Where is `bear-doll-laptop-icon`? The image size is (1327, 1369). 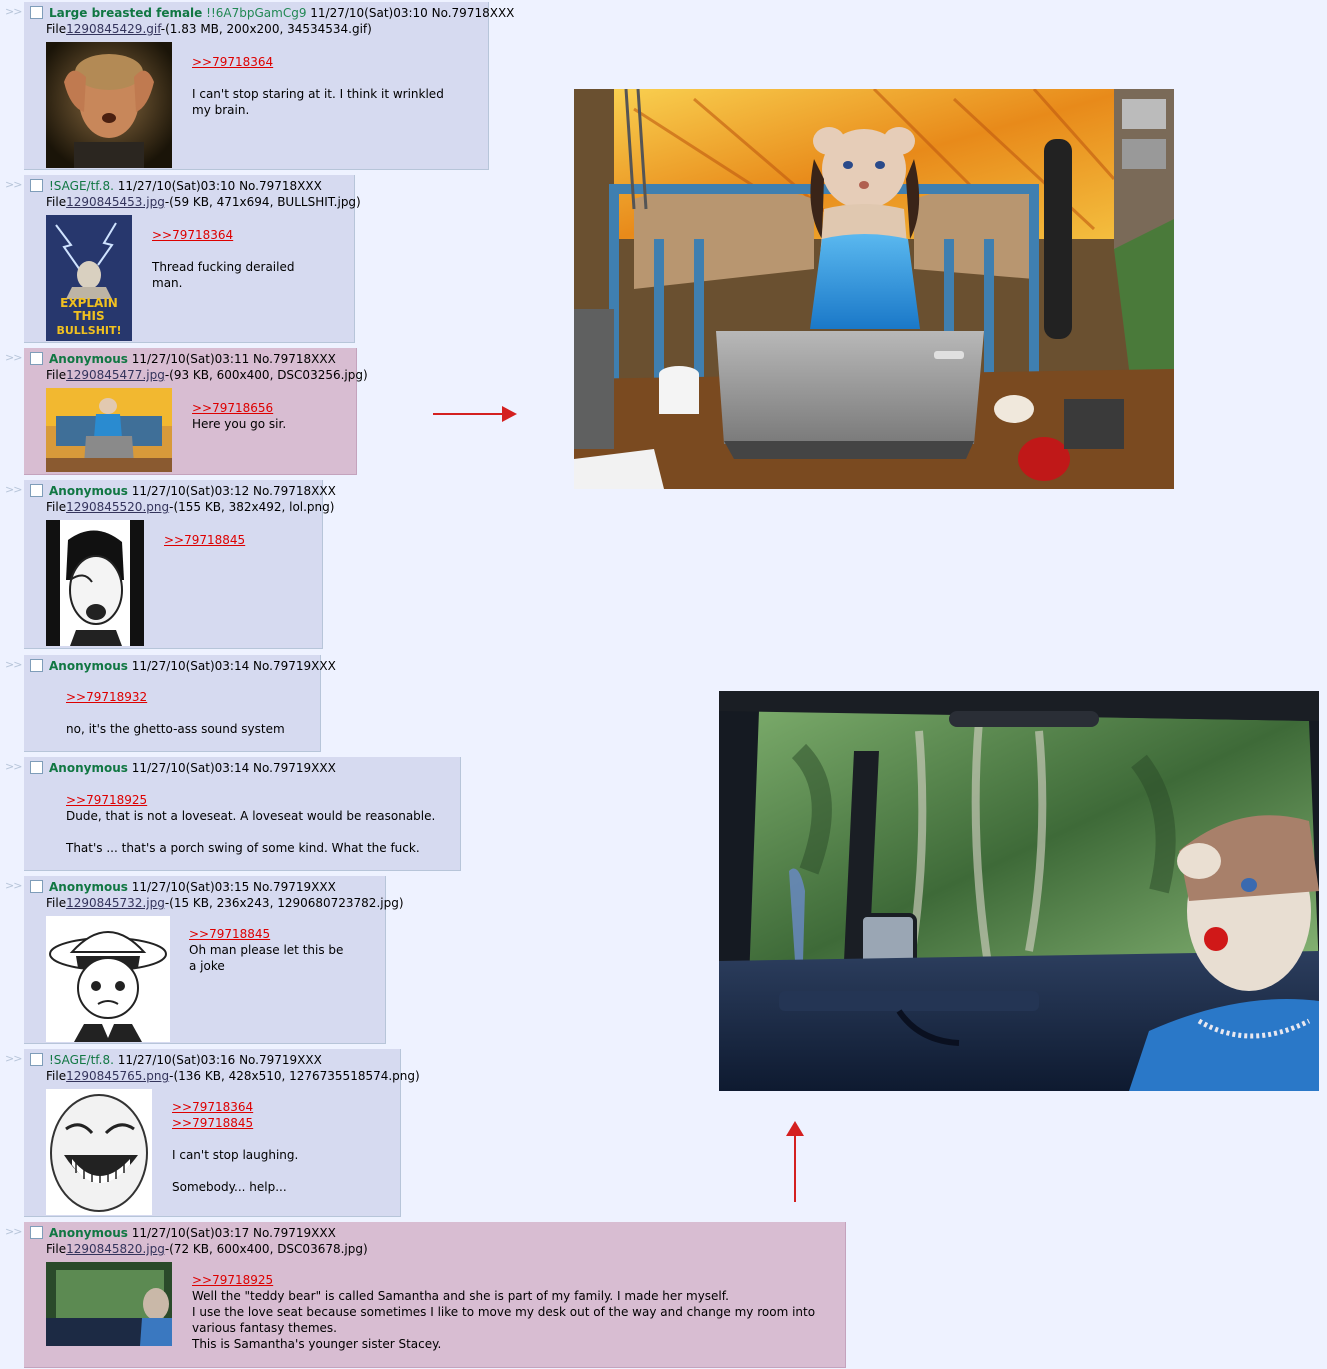
bear-doll-laptop-icon is located at coordinates (109, 430).